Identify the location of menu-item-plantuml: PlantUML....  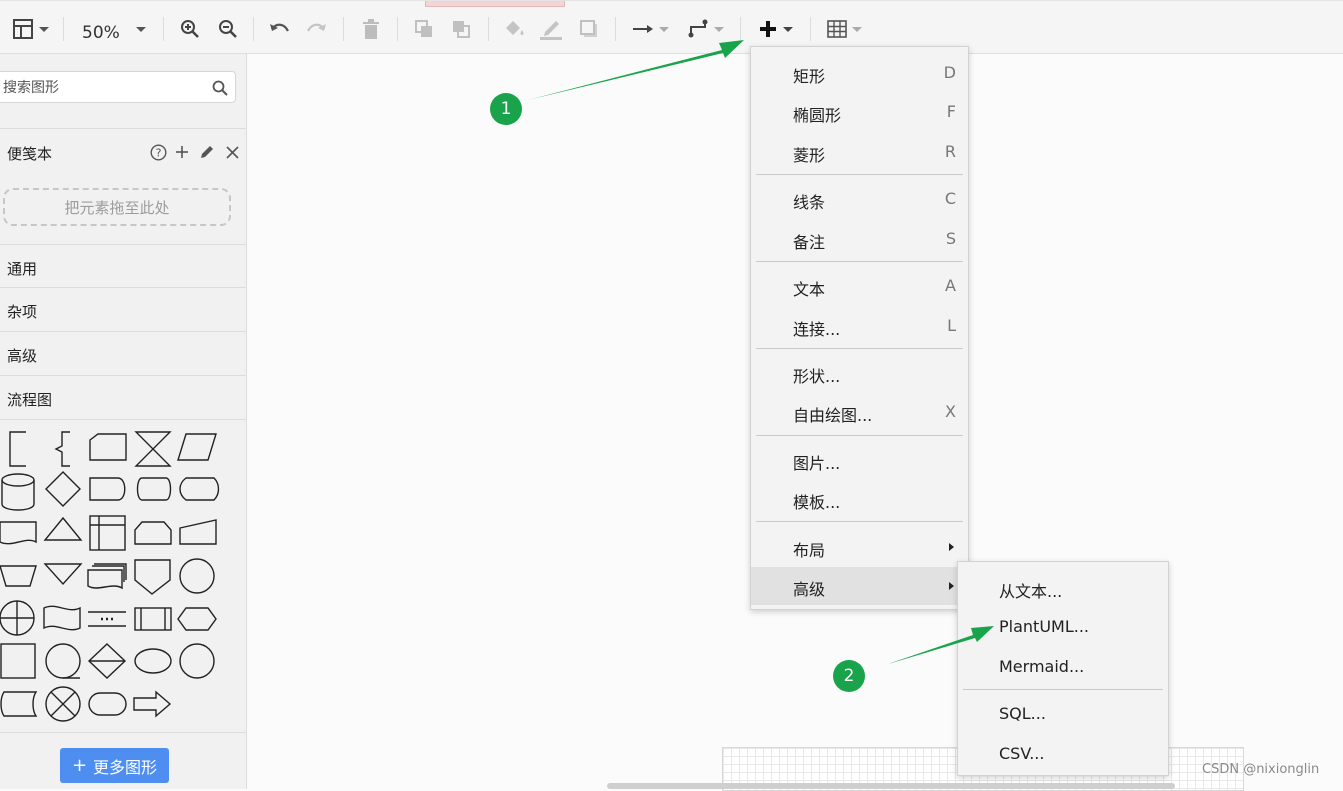
(1063, 627).